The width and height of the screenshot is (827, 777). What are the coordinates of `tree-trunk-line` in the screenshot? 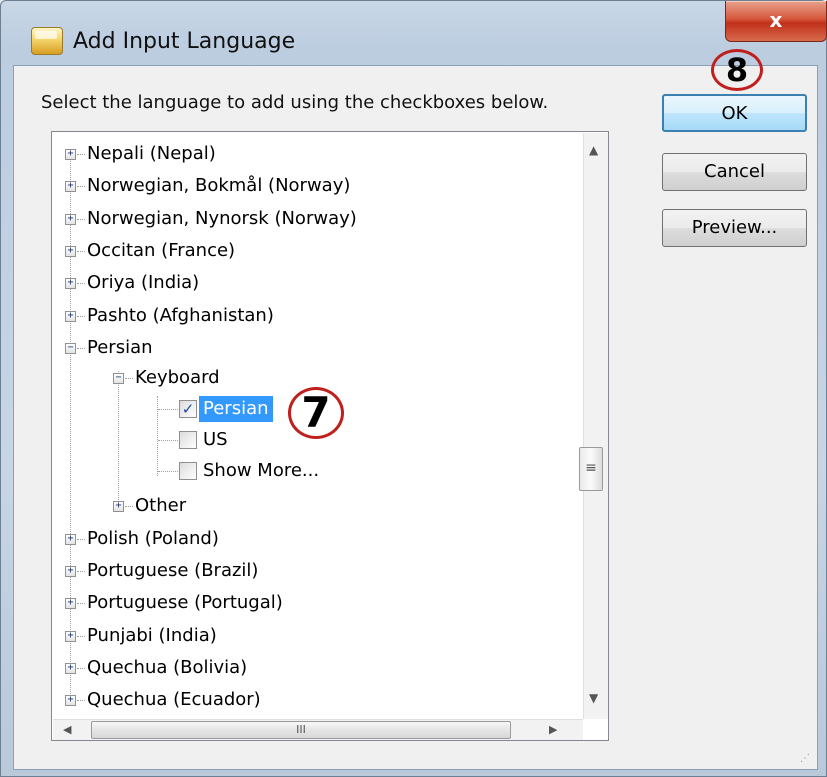 It's located at (70, 427).